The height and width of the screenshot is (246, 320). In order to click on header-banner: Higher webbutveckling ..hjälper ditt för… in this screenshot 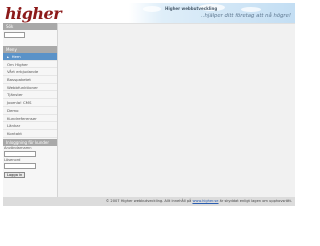, I will do `click(212, 13)`.